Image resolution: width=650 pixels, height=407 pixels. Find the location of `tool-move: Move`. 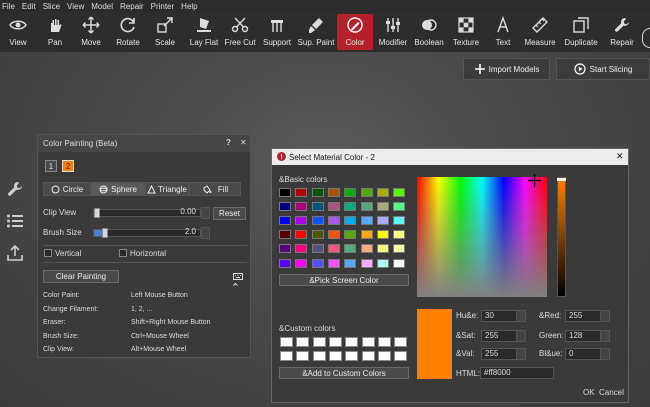

tool-move: Move is located at coordinates (91, 32).